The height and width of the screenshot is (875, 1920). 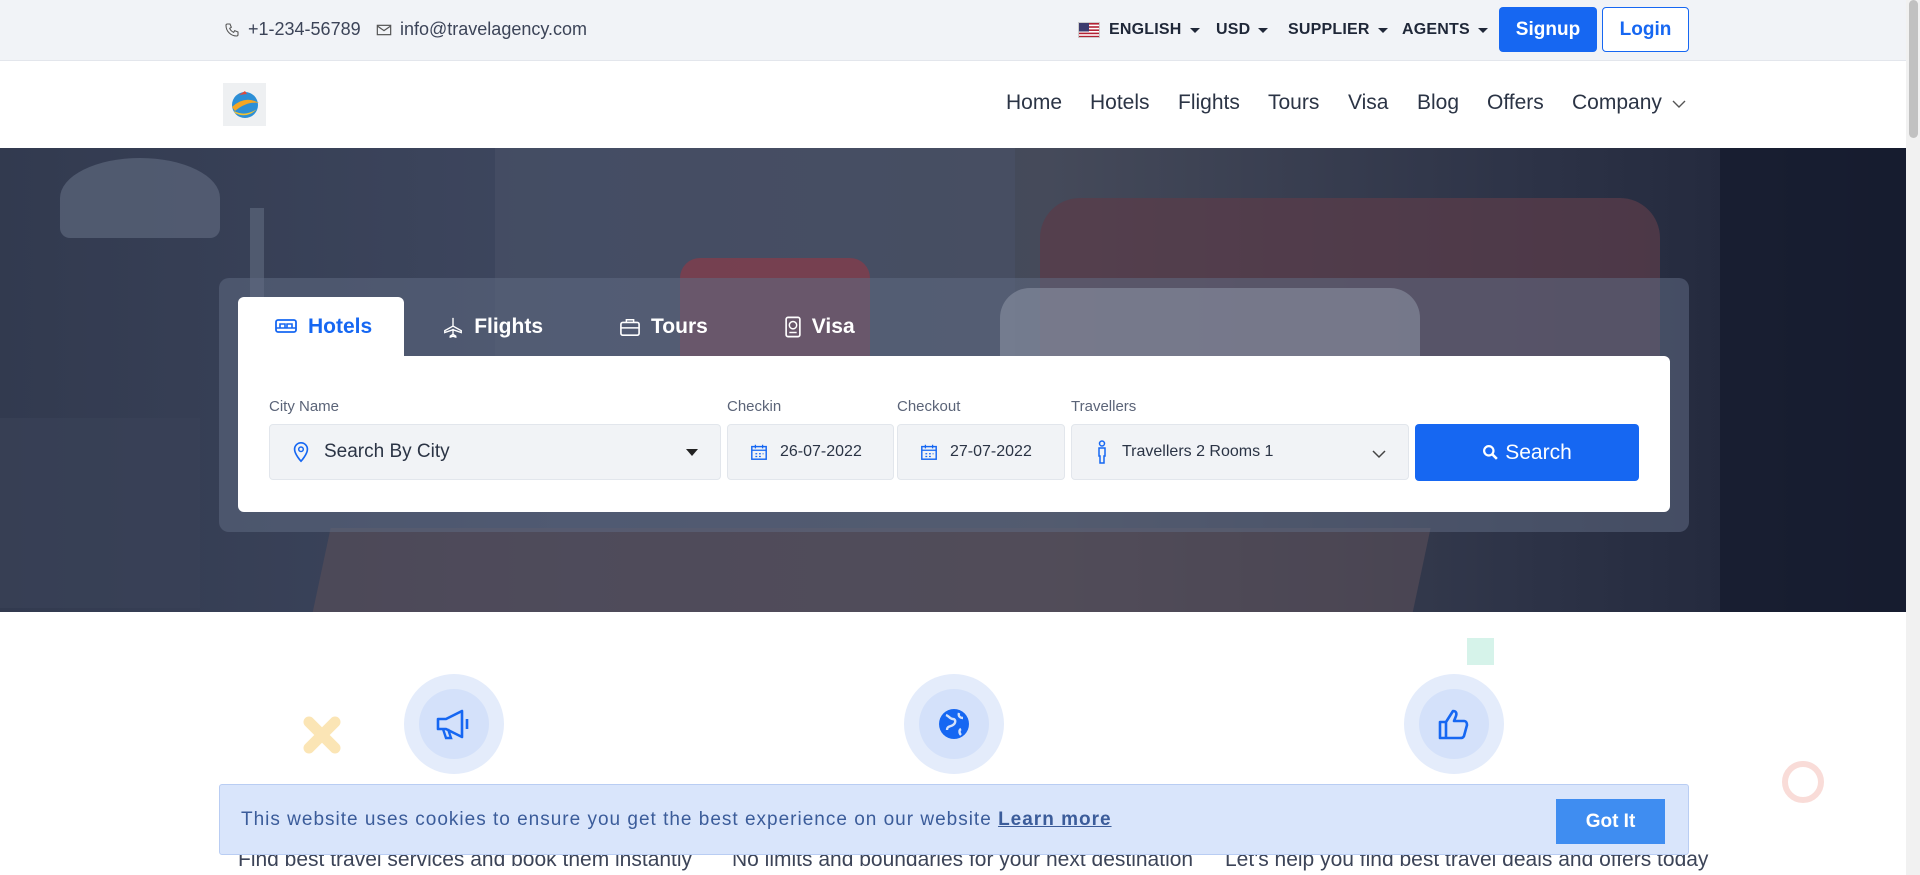 I want to click on supplier-label: SUPPLIER, so click(x=1329, y=29).